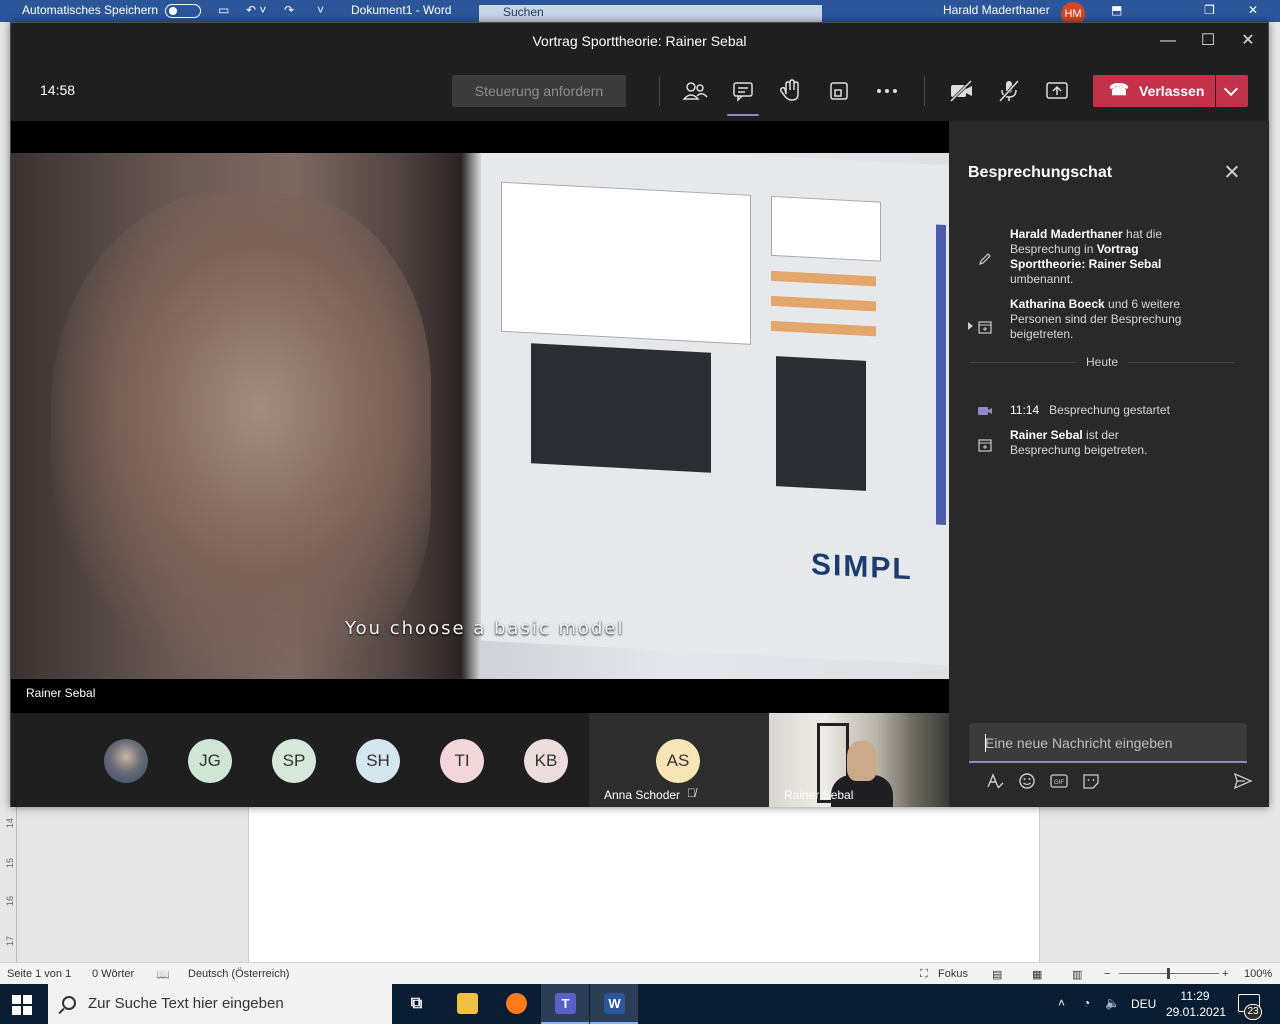  I want to click on send-icon, so click(1243, 781).